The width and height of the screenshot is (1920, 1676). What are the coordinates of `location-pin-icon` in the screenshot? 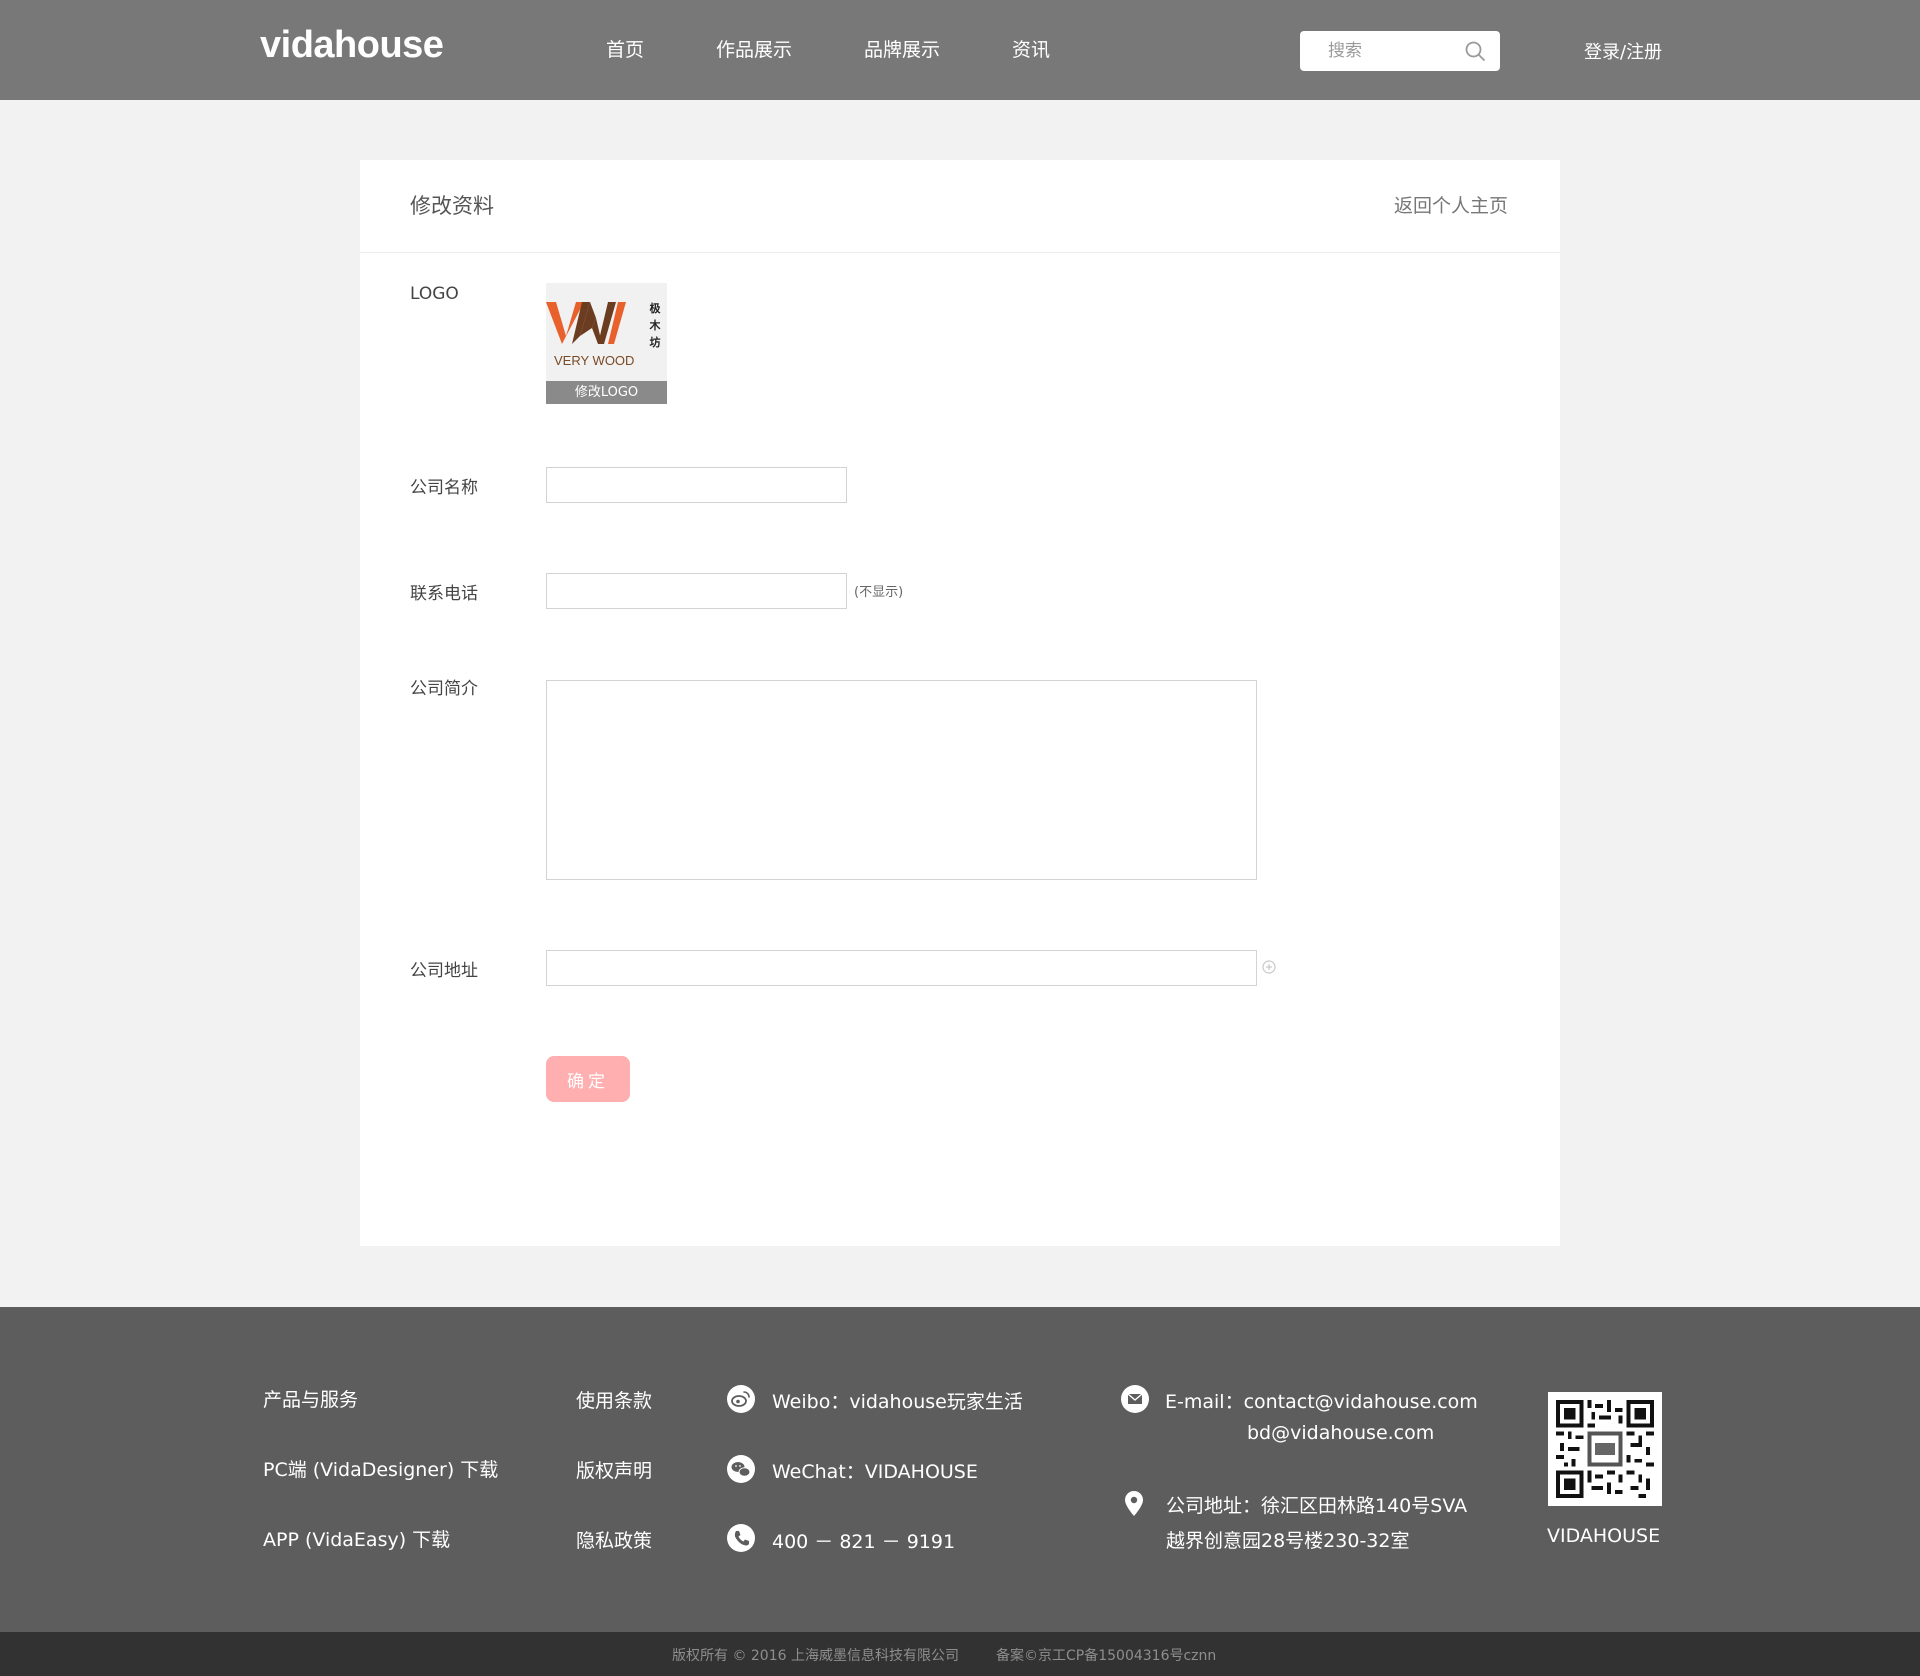 It's located at (1134, 1503).